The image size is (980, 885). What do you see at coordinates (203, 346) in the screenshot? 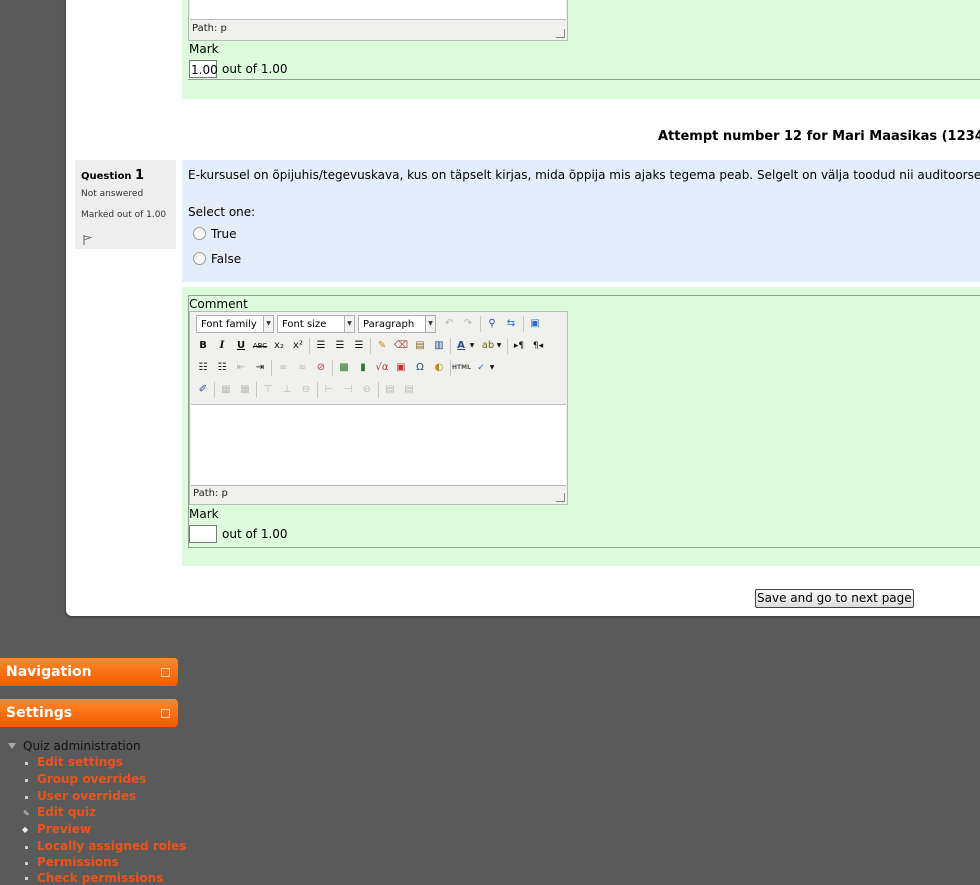
I see `bold-icon: B` at bounding box center [203, 346].